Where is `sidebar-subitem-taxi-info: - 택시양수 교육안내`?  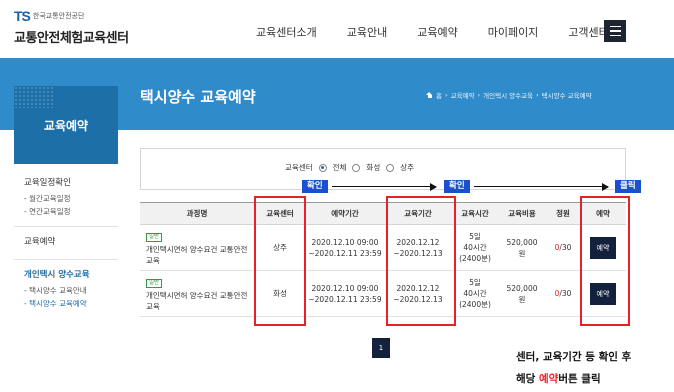
sidebar-subitem-taxi-info: - 택시양수 교육안내 is located at coordinates (71, 290).